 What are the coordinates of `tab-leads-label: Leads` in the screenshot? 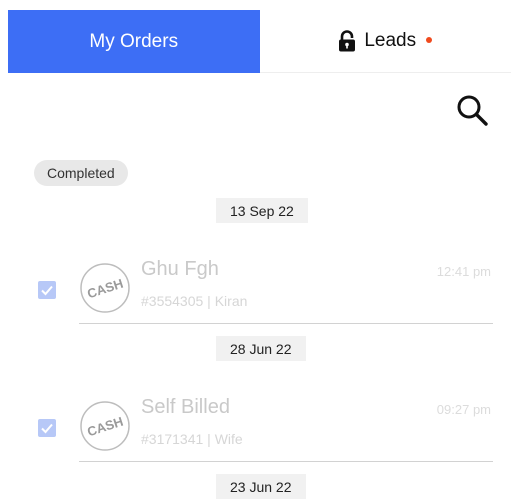 It's located at (390, 41).